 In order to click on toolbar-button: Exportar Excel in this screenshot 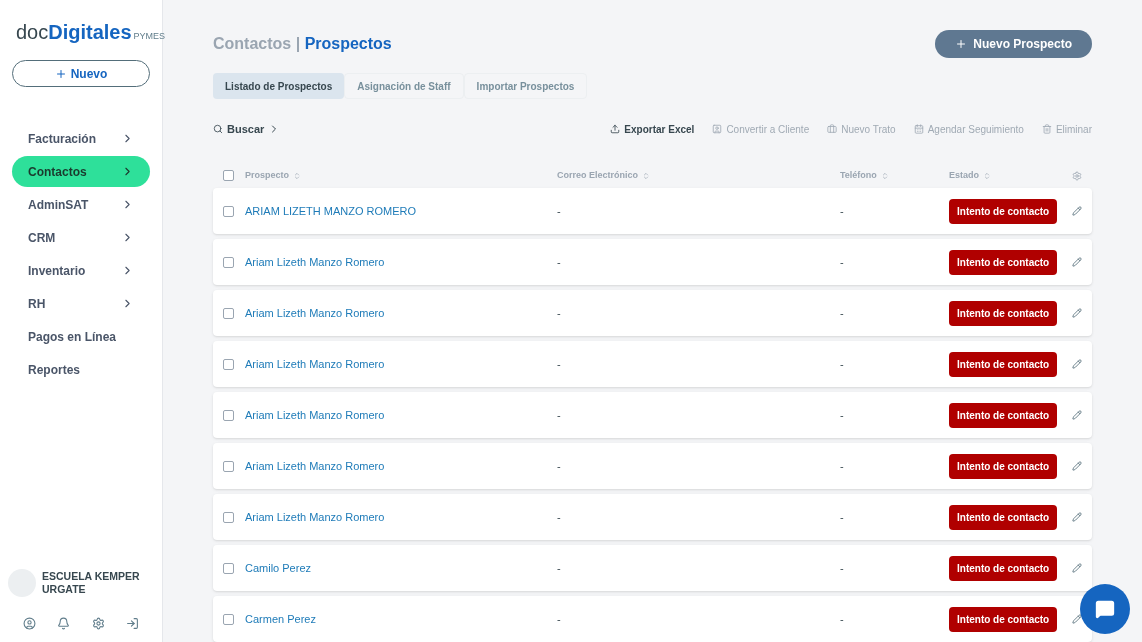, I will do `click(652, 129)`.